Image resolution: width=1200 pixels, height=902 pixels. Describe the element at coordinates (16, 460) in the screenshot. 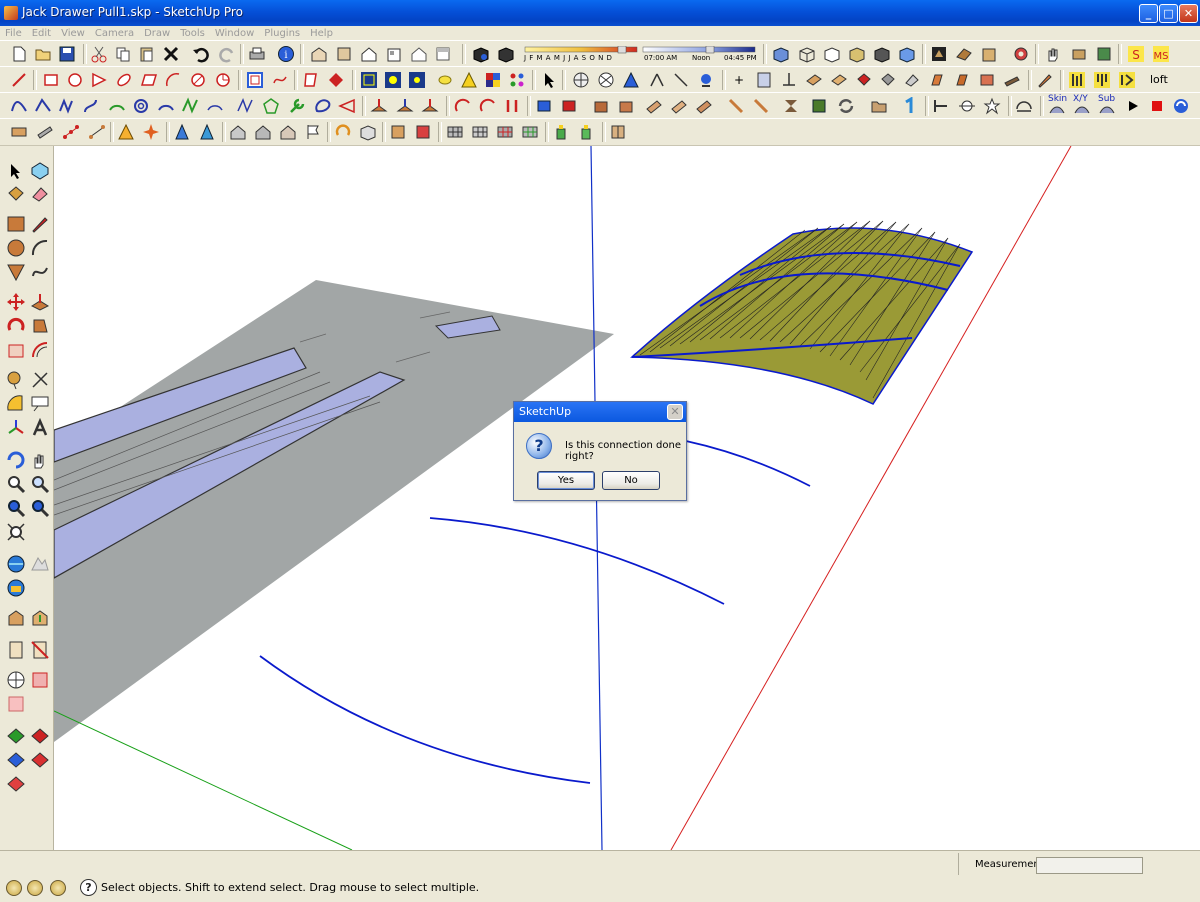

I see `orbit-tool-icon` at that location.